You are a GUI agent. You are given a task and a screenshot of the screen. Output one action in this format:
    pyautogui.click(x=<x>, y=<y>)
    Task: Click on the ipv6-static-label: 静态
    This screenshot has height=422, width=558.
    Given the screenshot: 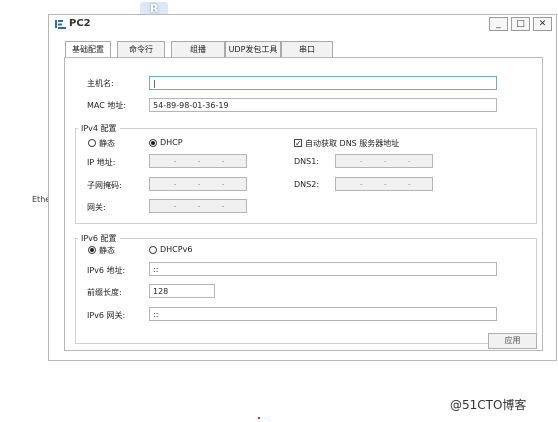 What is the action you would take?
    pyautogui.click(x=107, y=250)
    